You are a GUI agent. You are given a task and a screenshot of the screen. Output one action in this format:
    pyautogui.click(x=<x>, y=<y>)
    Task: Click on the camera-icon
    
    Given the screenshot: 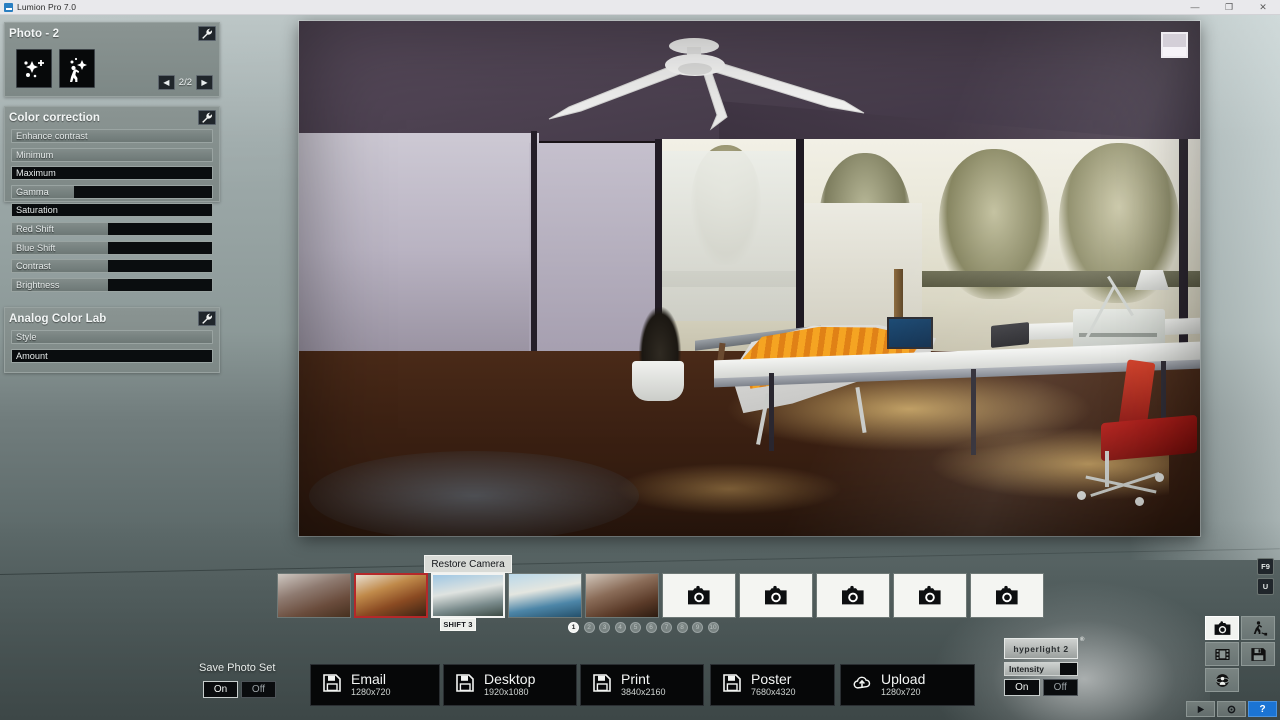 What is the action you would take?
    pyautogui.click(x=776, y=594)
    